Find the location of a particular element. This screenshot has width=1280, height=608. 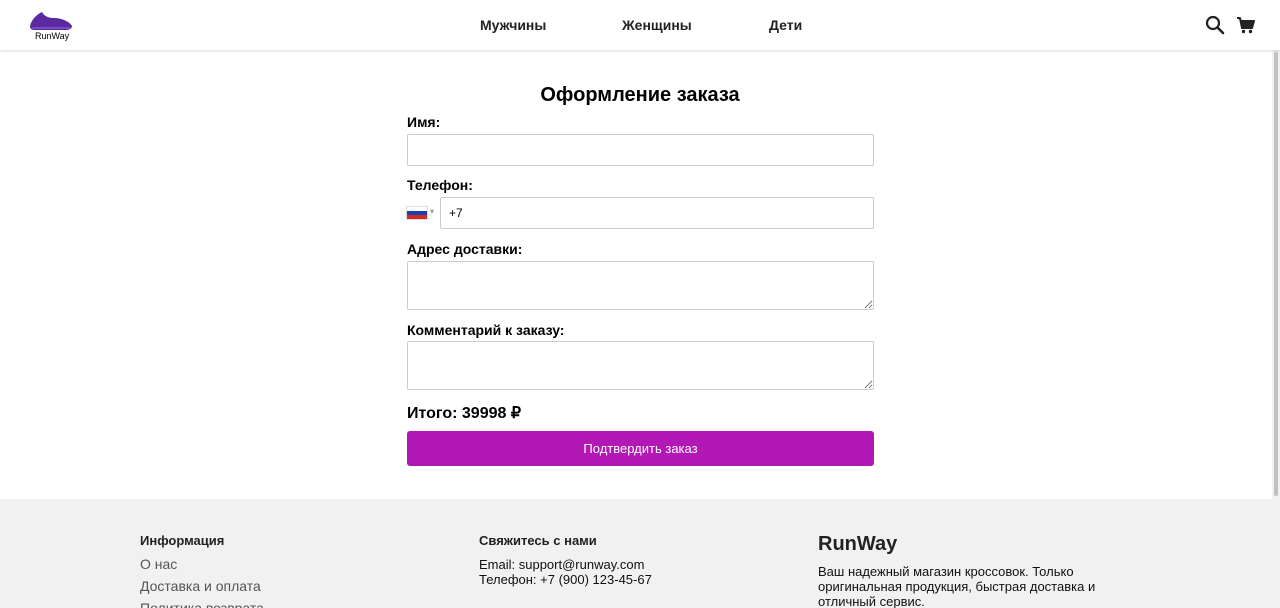

name-label: Имя: is located at coordinates (424, 122).